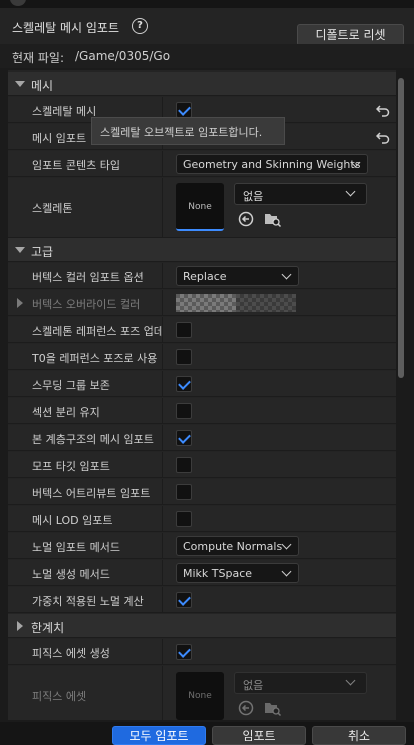  I want to click on skeleton-asset-picker: 없음, so click(300, 194).